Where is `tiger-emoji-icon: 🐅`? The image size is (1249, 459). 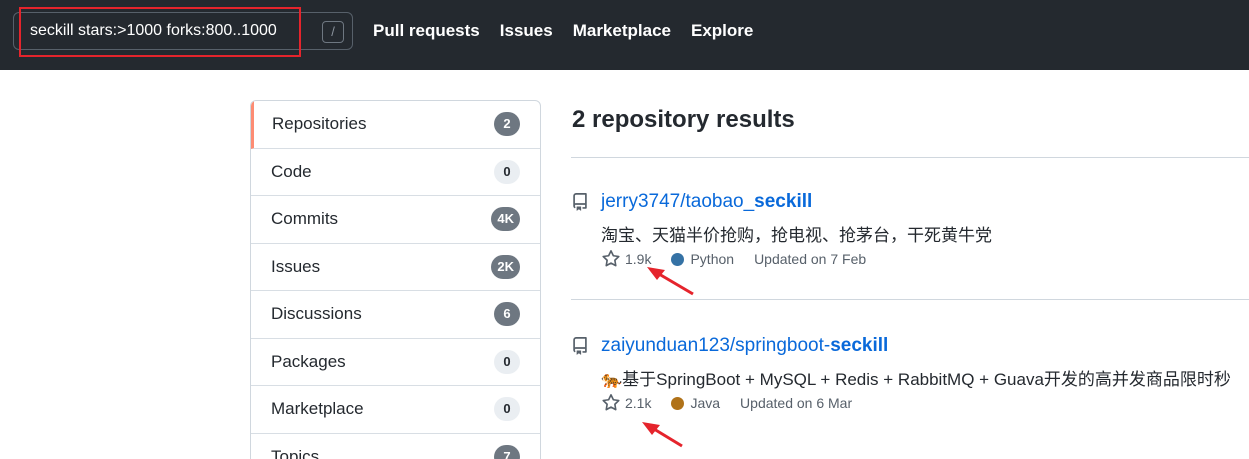 tiger-emoji-icon: 🐅 is located at coordinates (612, 379).